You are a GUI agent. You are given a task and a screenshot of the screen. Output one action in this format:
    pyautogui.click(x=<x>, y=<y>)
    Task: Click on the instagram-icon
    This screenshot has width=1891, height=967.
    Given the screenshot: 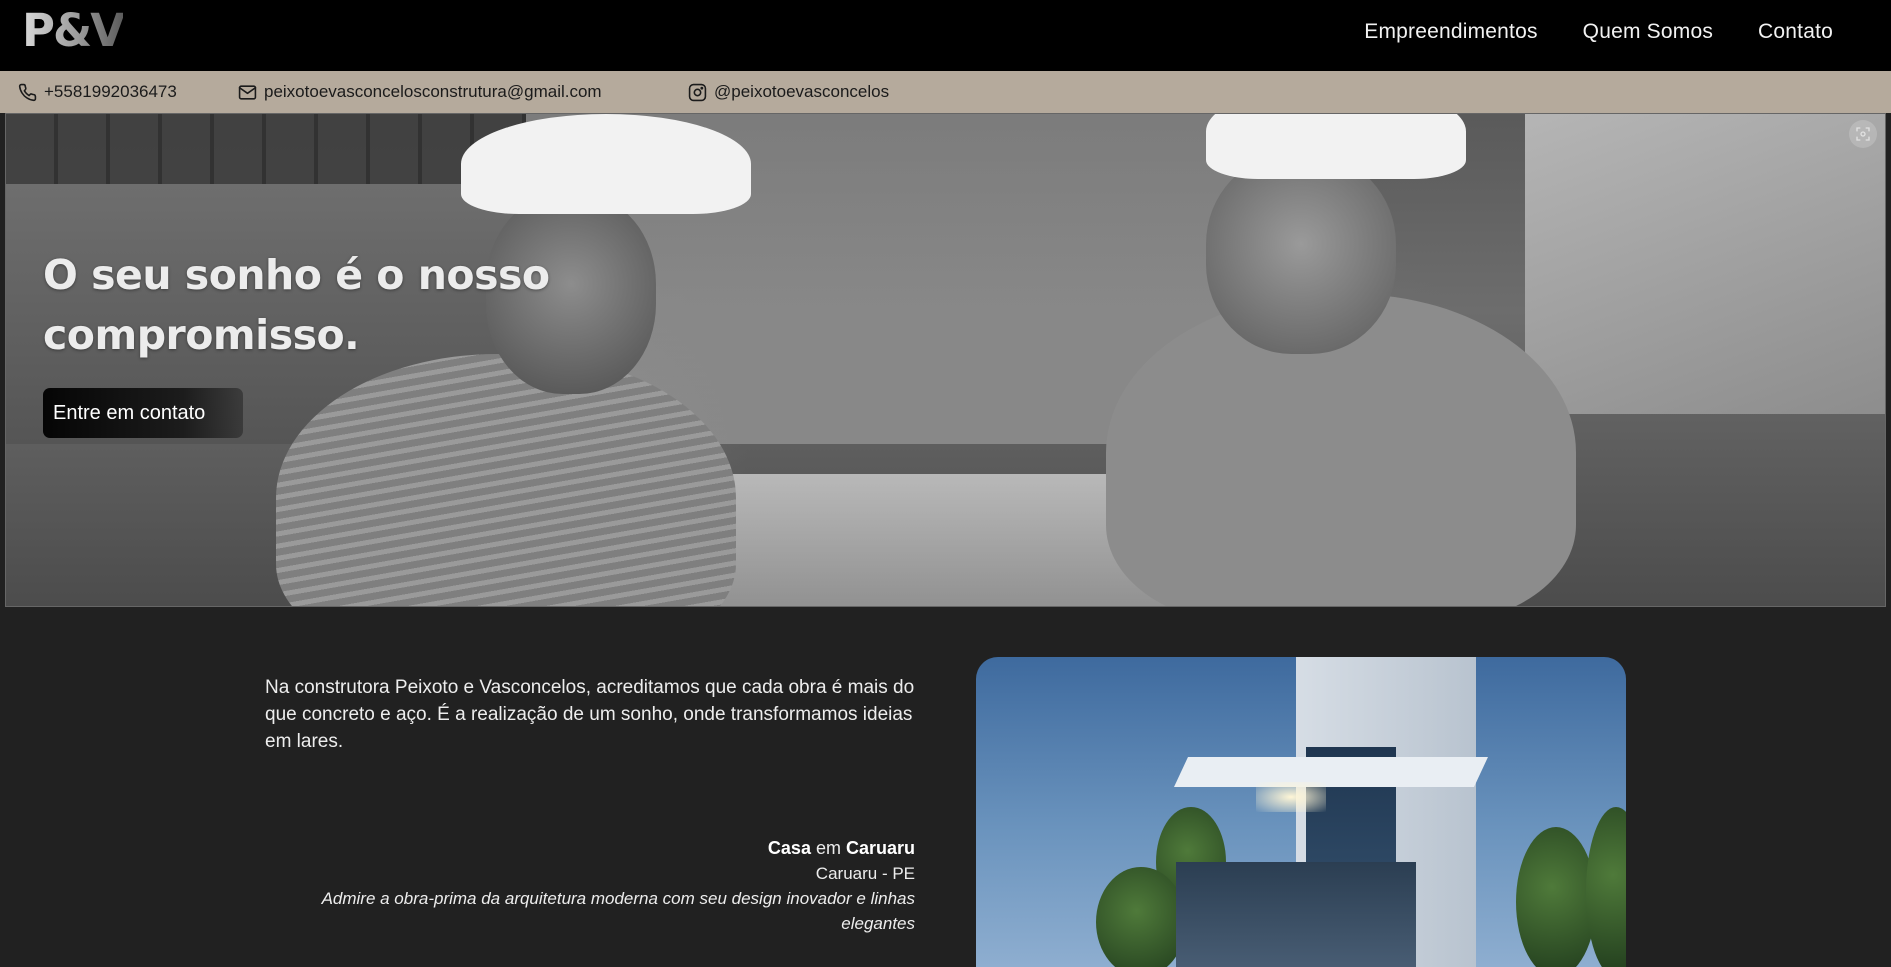 What is the action you would take?
    pyautogui.click(x=697, y=92)
    